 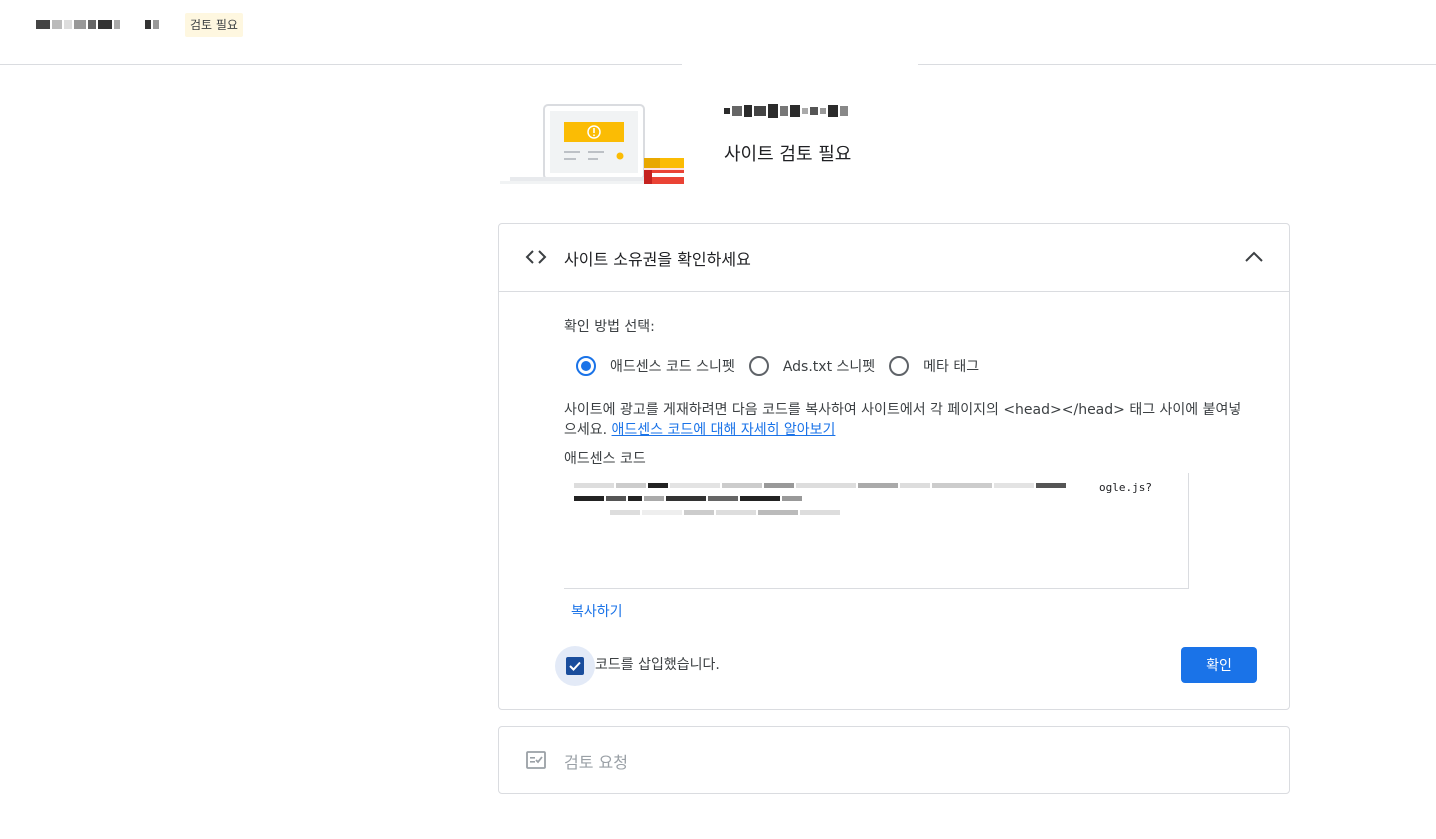 I want to click on chevron-up-icon, so click(x=1254, y=257).